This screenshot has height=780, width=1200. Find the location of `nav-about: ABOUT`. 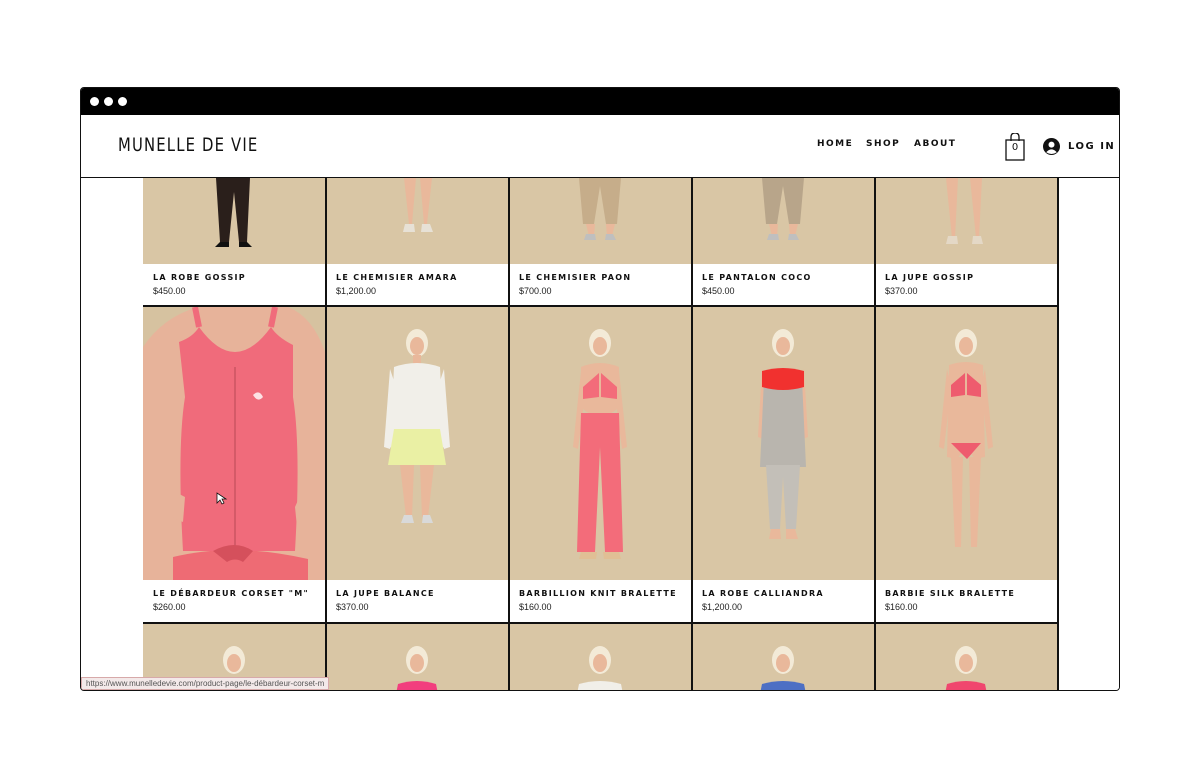

nav-about: ABOUT is located at coordinates (935, 144).